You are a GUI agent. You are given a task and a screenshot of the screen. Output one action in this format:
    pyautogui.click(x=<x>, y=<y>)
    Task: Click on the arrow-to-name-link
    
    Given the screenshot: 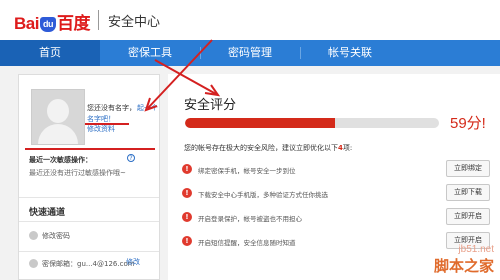 What is the action you would take?
    pyautogui.click(x=178, y=75)
    